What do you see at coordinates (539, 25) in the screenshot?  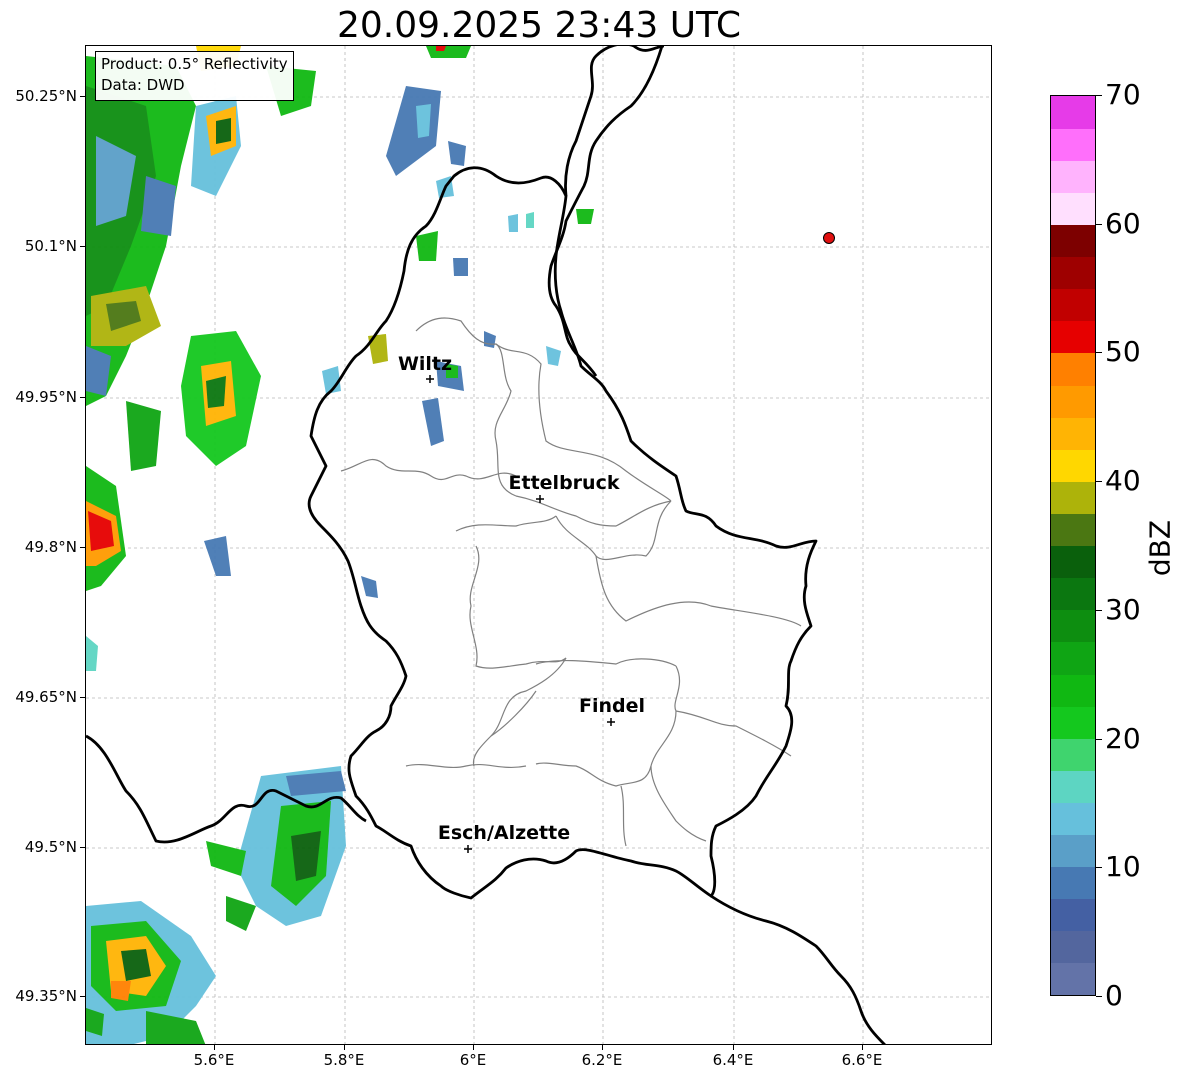 I see `map-title: 20.09.2025 23:43 UTC` at bounding box center [539, 25].